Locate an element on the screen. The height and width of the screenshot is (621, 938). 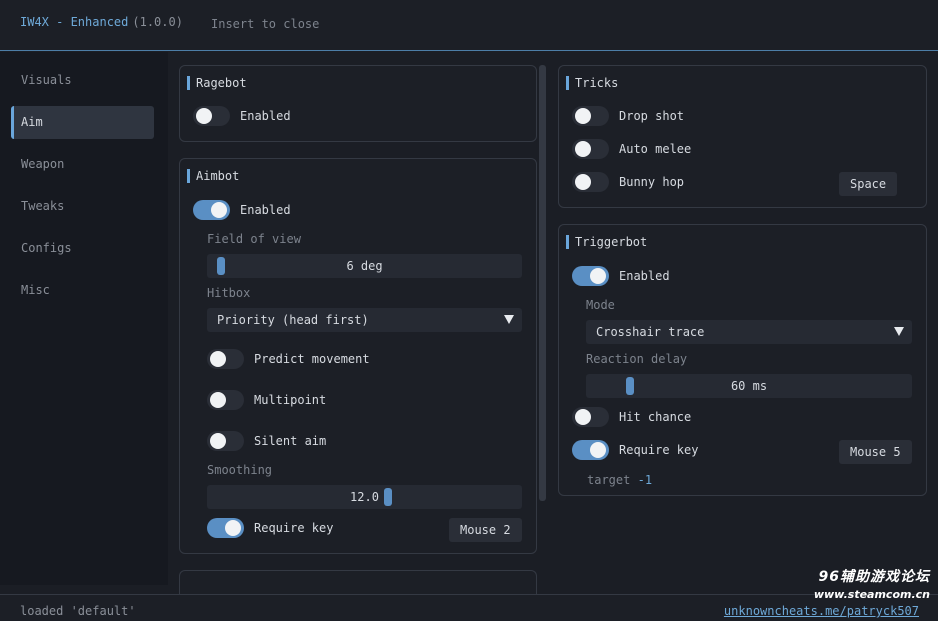
hitbox-label: Hitbox is located at coordinates (229, 293).